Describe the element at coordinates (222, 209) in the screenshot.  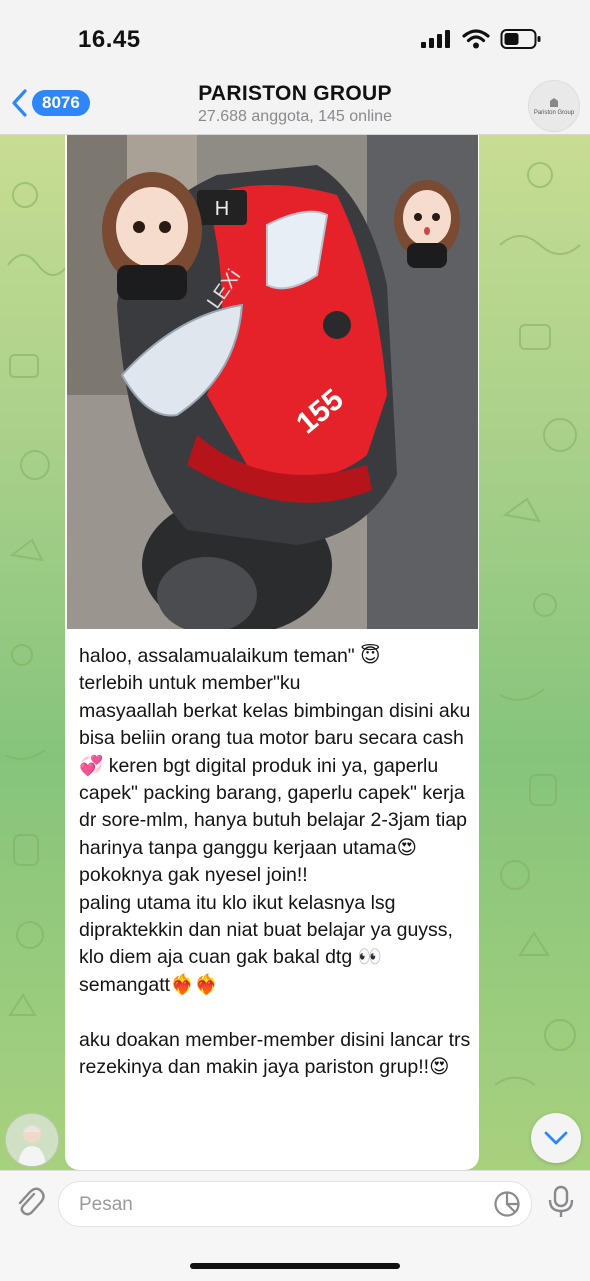
I see `plate-text: H` at that location.